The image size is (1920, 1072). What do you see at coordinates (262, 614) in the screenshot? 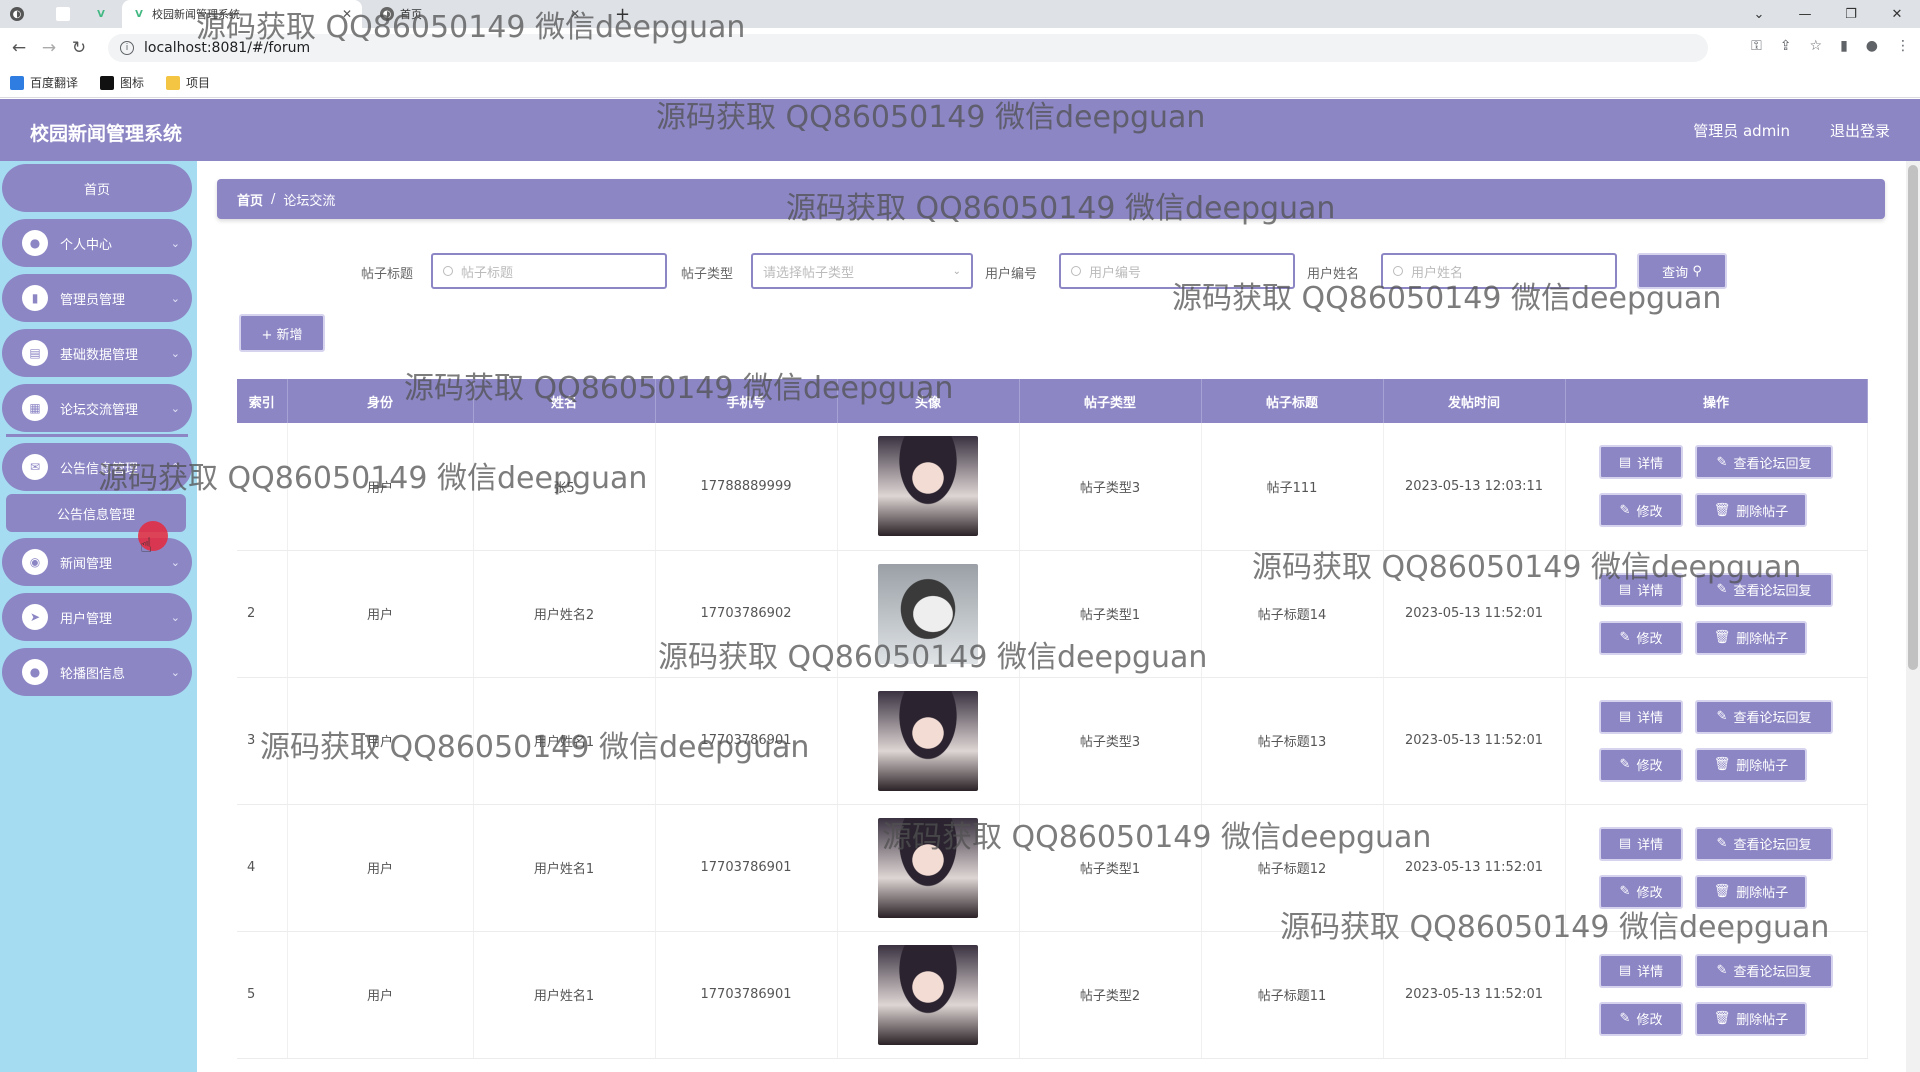
I see `cell-index: 2` at bounding box center [262, 614].